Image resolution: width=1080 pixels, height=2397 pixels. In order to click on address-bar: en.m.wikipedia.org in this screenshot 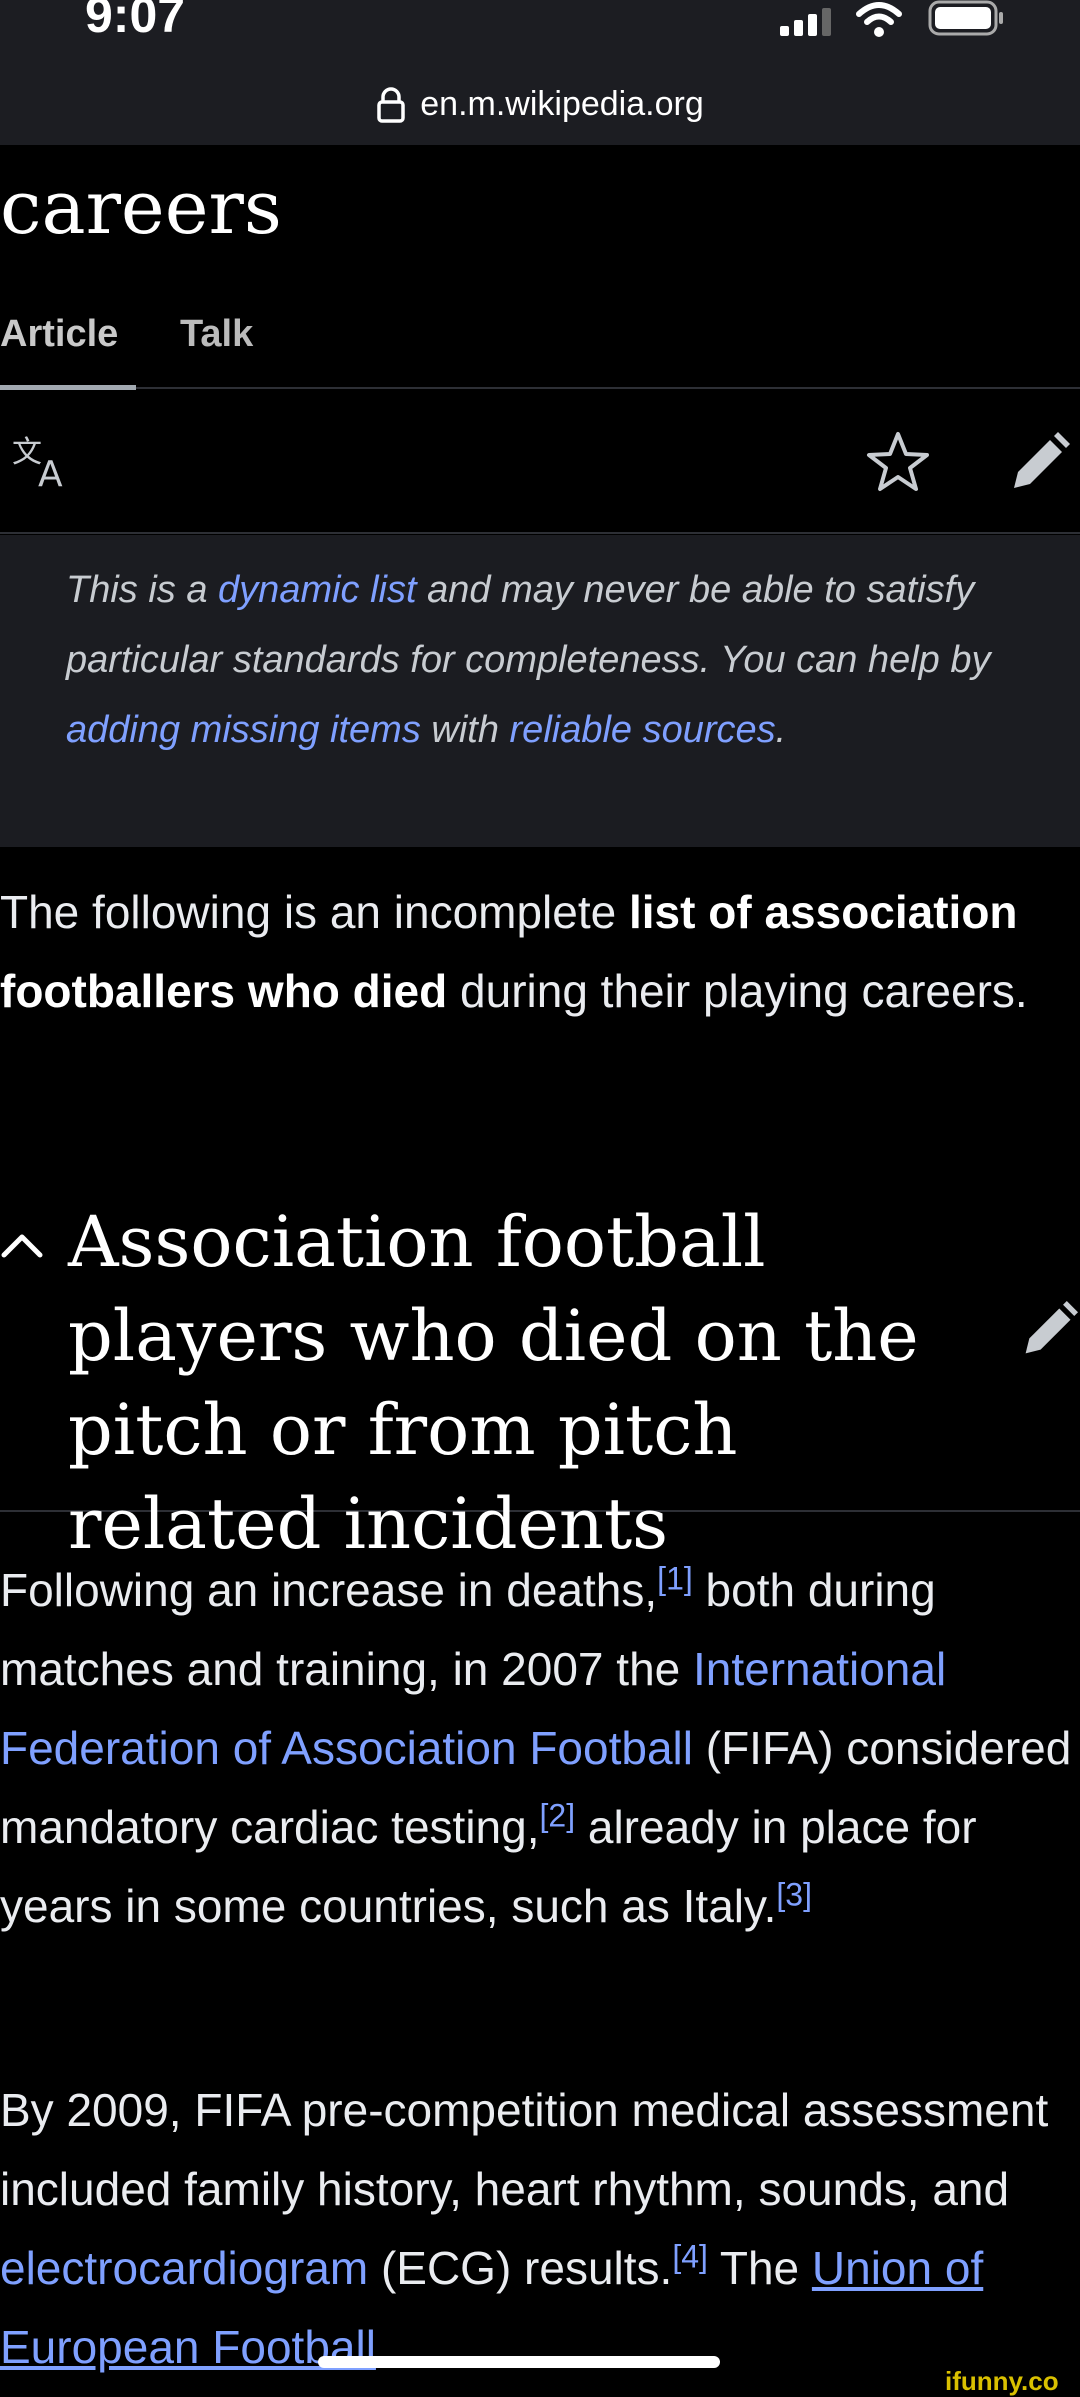, I will do `click(540, 110)`.